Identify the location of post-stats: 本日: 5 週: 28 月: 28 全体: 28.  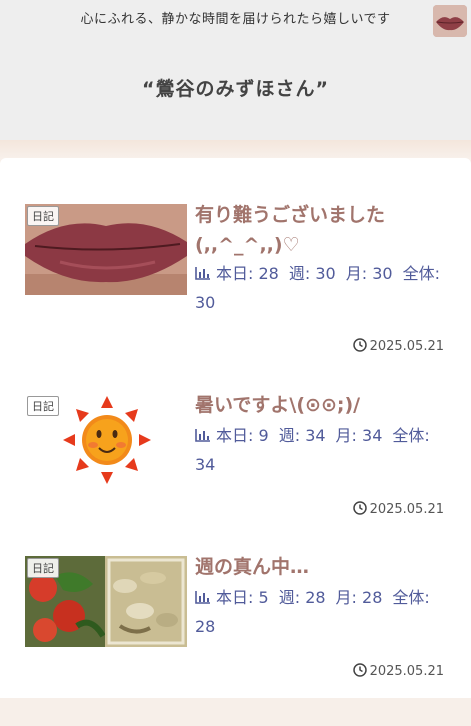
(325, 612).